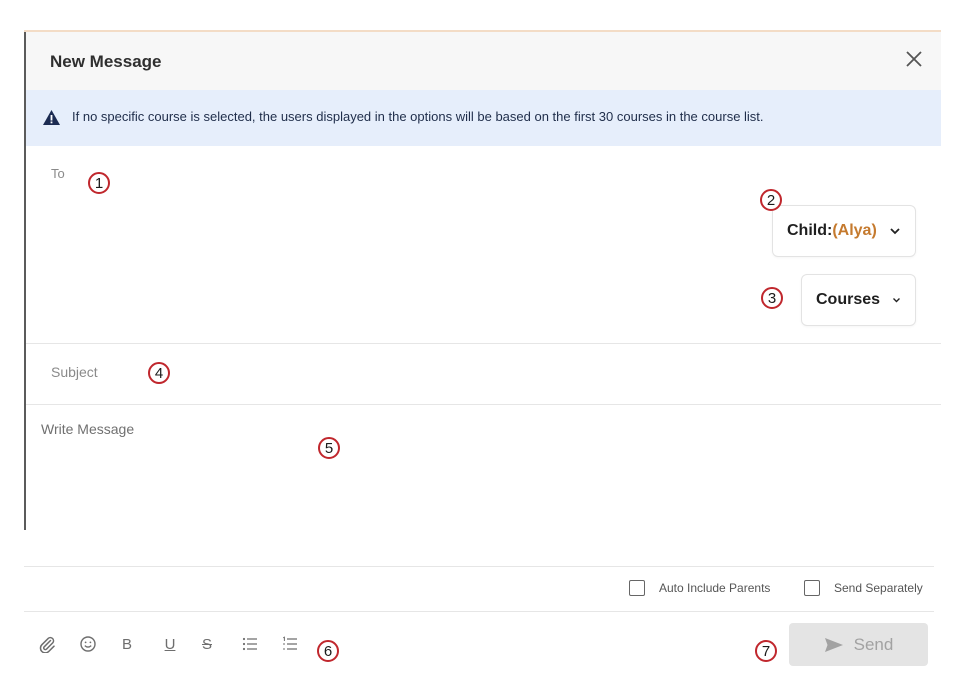 The height and width of the screenshot is (696, 955). I want to click on auto-include-parents-checkbox, so click(637, 588).